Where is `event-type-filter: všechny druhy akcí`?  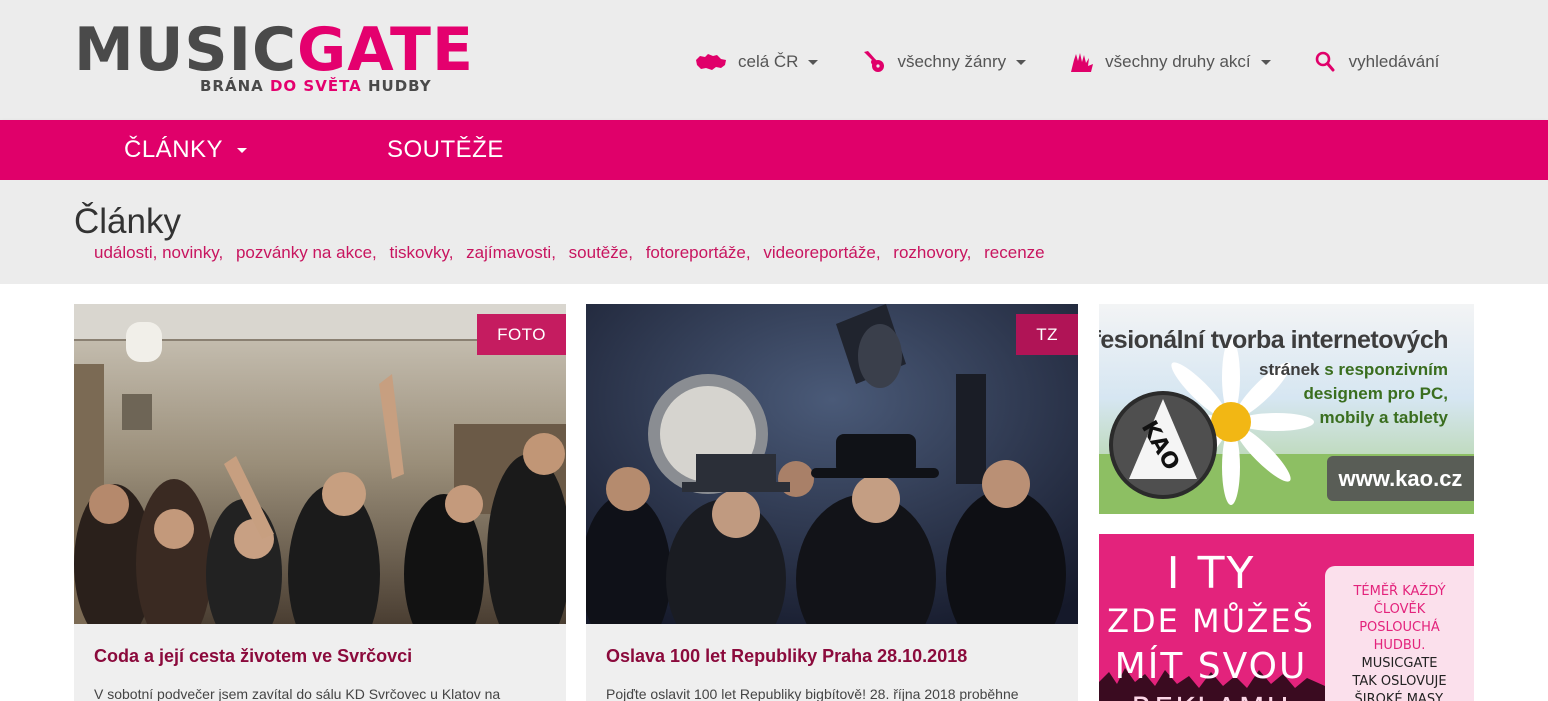 event-type-filter: všechny druhy akcí is located at coordinates (1170, 62).